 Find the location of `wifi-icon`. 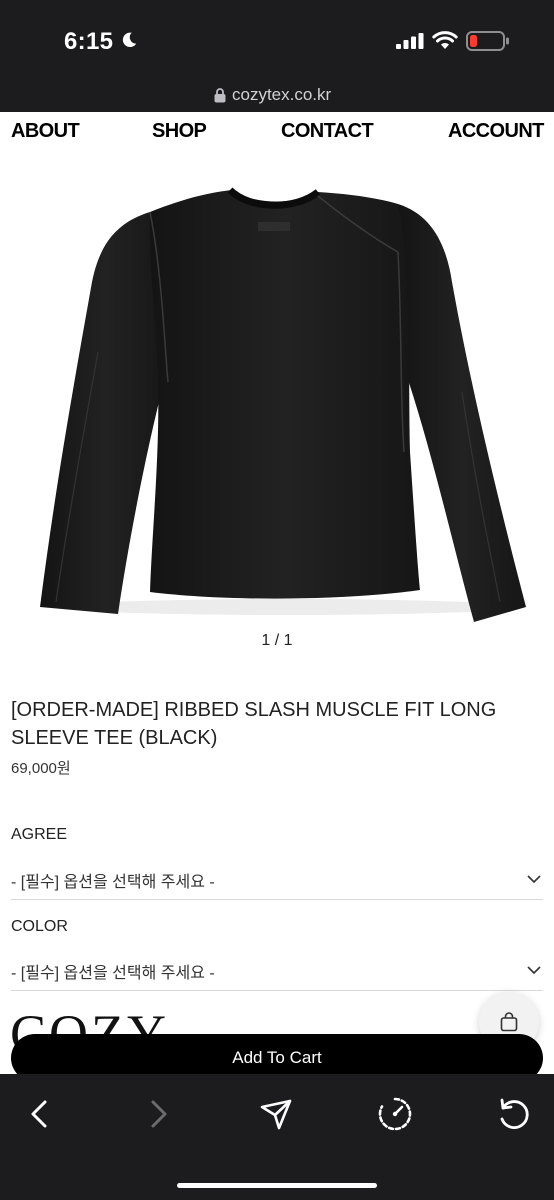

wifi-icon is located at coordinates (445, 40).